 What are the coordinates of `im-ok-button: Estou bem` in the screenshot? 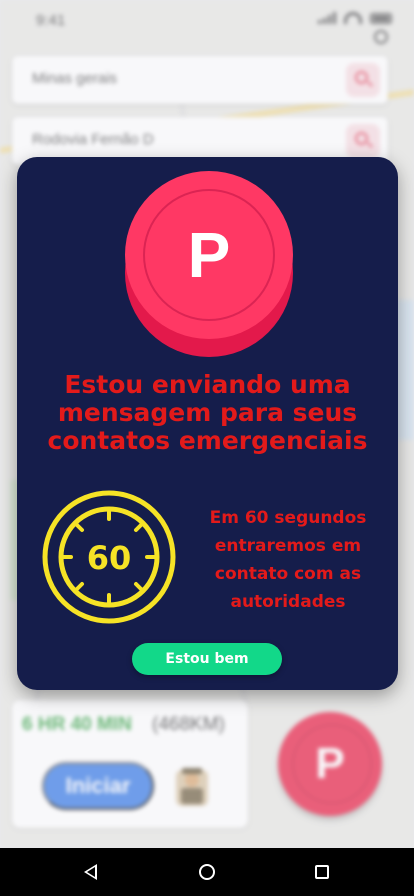 It's located at (207, 659).